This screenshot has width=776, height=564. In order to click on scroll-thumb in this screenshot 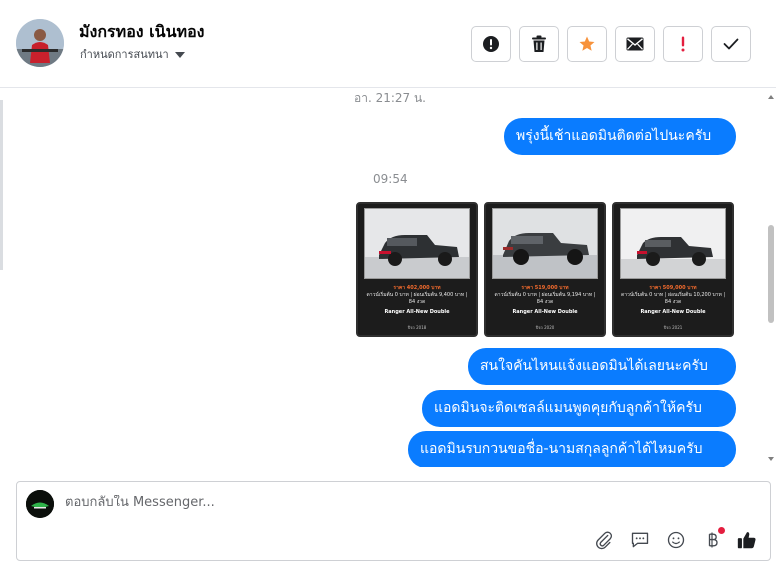, I will do `click(771, 274)`.